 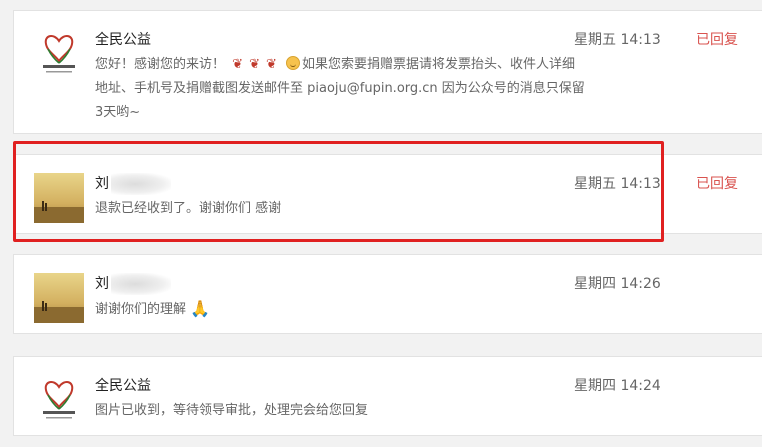 What do you see at coordinates (200, 308) in the screenshot?
I see `praying-hands-emoji-icon: 🙏` at bounding box center [200, 308].